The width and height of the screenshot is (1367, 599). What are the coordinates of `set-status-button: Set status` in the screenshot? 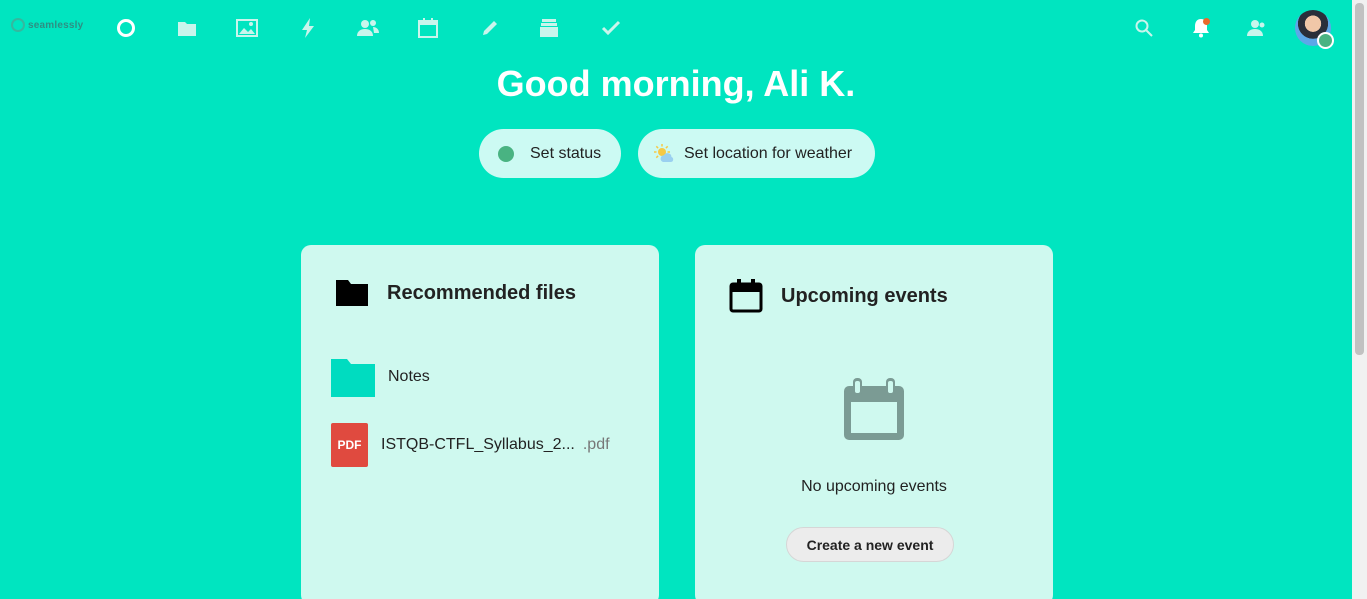 It's located at (550, 153).